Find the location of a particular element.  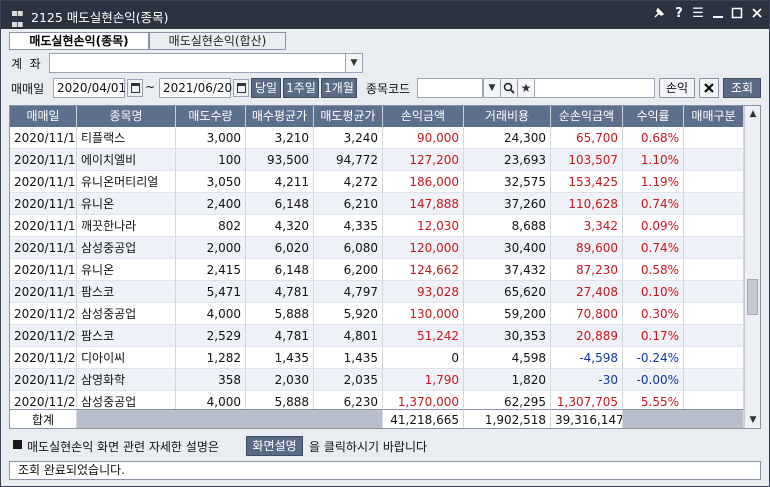

summary-label: 합계 is located at coordinates (43, 418).